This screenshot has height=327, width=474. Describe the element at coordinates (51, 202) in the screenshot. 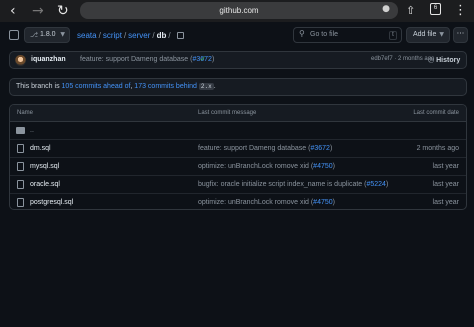

I see `file-name: postgresql.sql` at that location.